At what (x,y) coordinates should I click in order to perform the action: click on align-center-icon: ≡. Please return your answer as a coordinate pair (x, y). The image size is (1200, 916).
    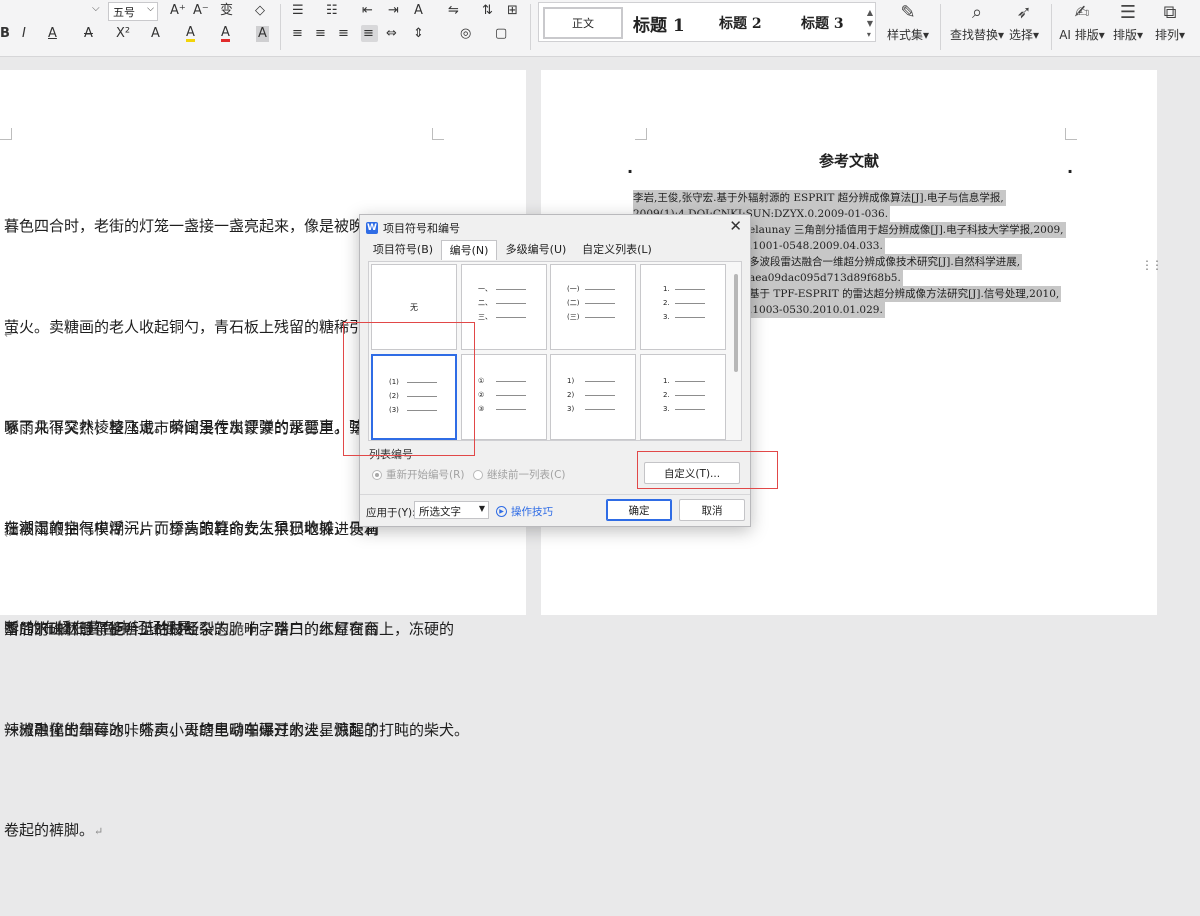
    Looking at the image, I should click on (320, 34).